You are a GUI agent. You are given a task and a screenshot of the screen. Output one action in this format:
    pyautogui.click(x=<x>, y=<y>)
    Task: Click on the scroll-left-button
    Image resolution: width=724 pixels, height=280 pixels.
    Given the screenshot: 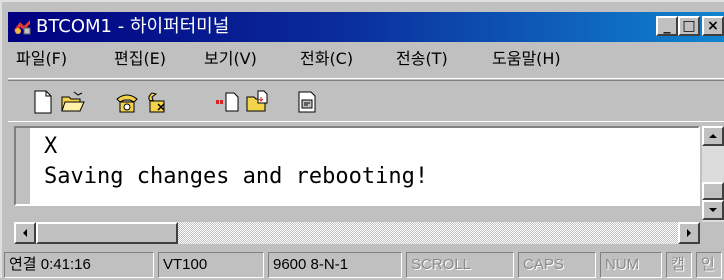 What is the action you would take?
    pyautogui.click(x=25, y=233)
    